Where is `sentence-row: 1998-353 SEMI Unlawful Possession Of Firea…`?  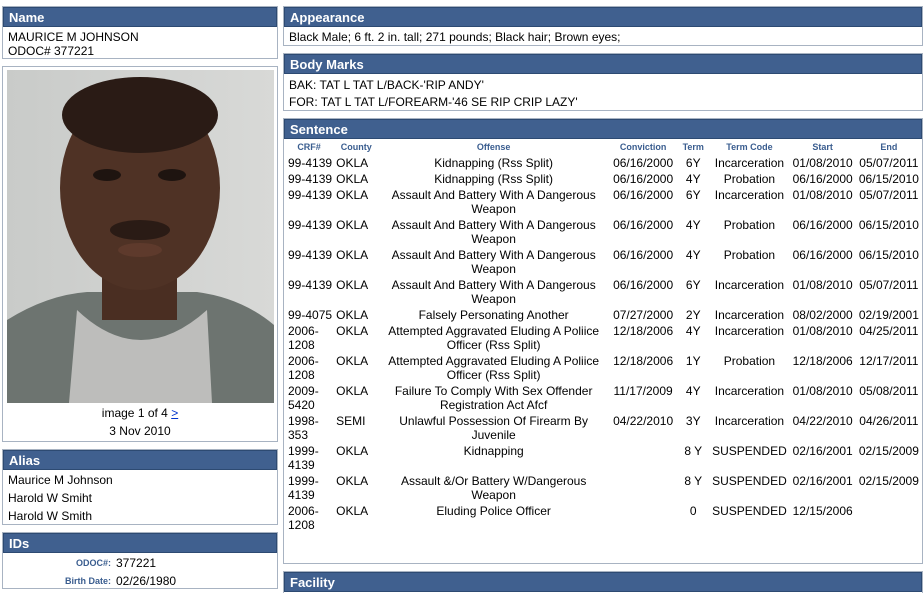 sentence-row: 1998-353 SEMI Unlawful Possession Of Firea… is located at coordinates (603, 428).